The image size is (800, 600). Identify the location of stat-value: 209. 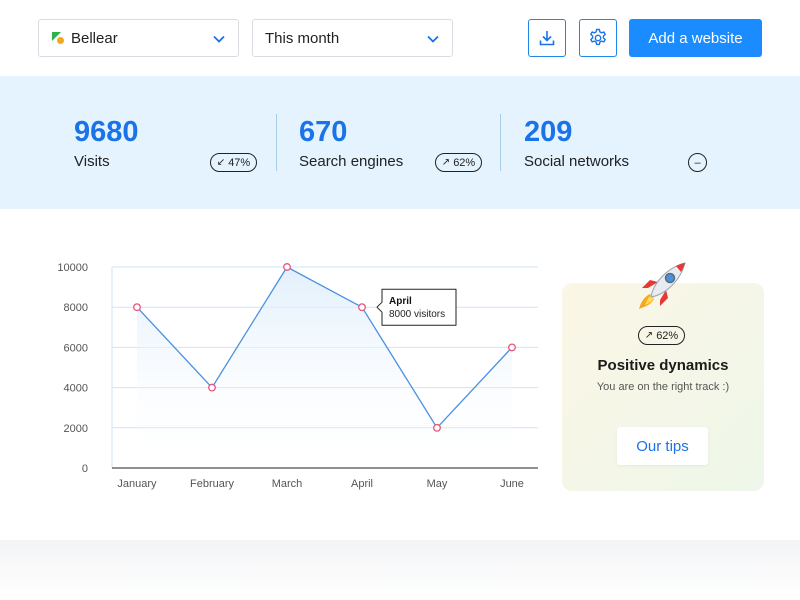
(548, 132).